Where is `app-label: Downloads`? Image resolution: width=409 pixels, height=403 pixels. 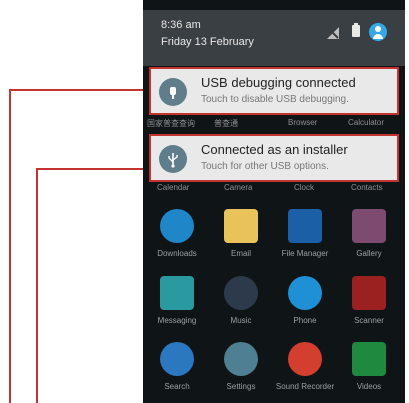 app-label: Downloads is located at coordinates (177, 253).